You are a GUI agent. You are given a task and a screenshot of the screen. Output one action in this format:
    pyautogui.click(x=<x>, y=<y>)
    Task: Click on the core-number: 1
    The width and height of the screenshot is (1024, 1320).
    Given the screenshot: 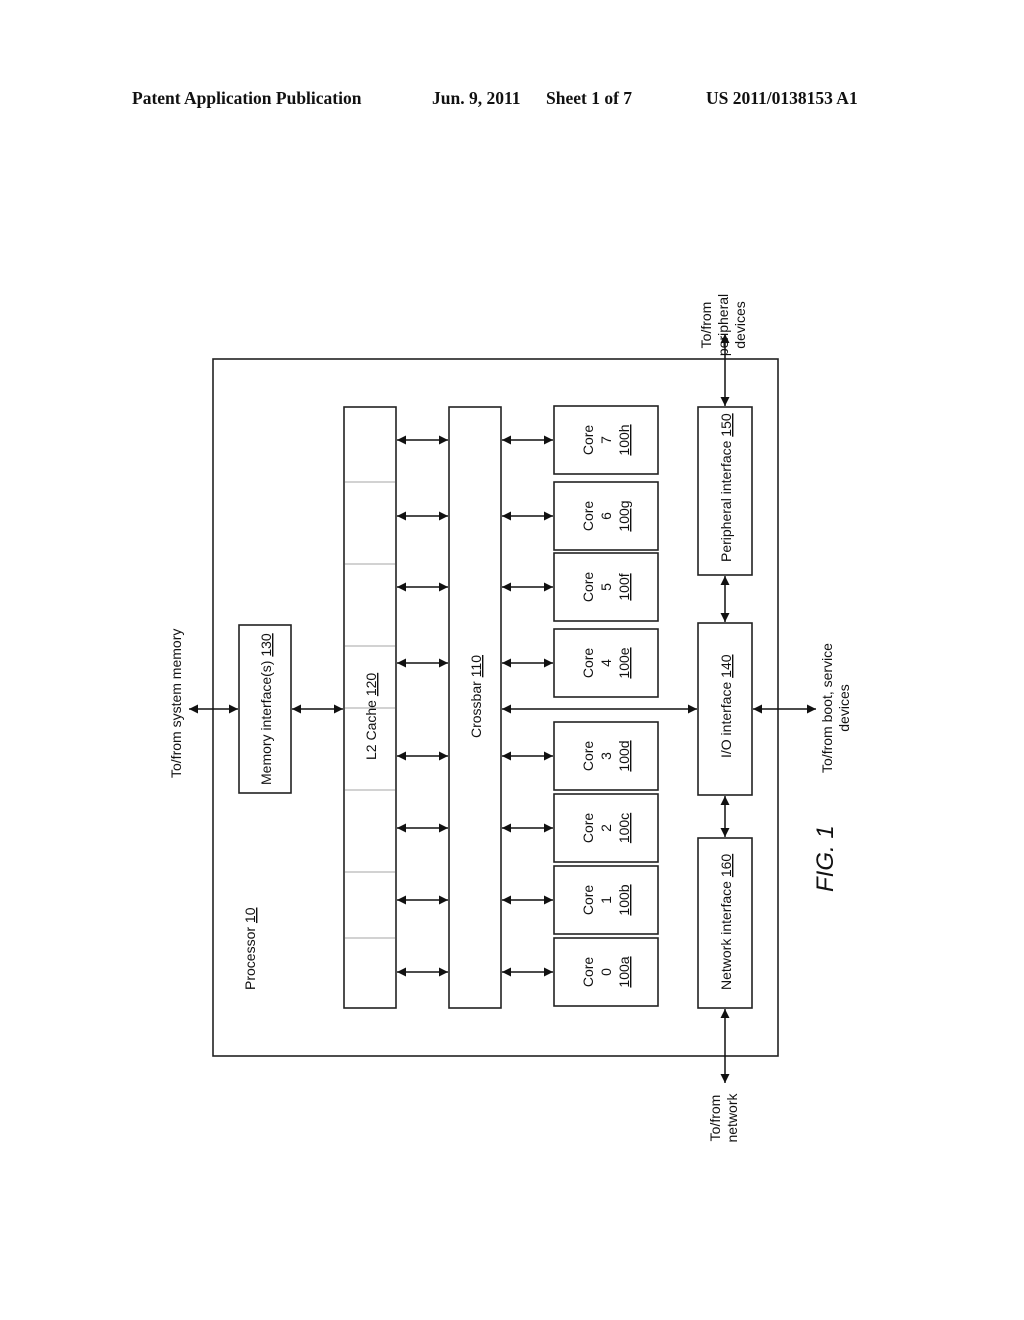 What is the action you would take?
    pyautogui.click(x=606, y=900)
    